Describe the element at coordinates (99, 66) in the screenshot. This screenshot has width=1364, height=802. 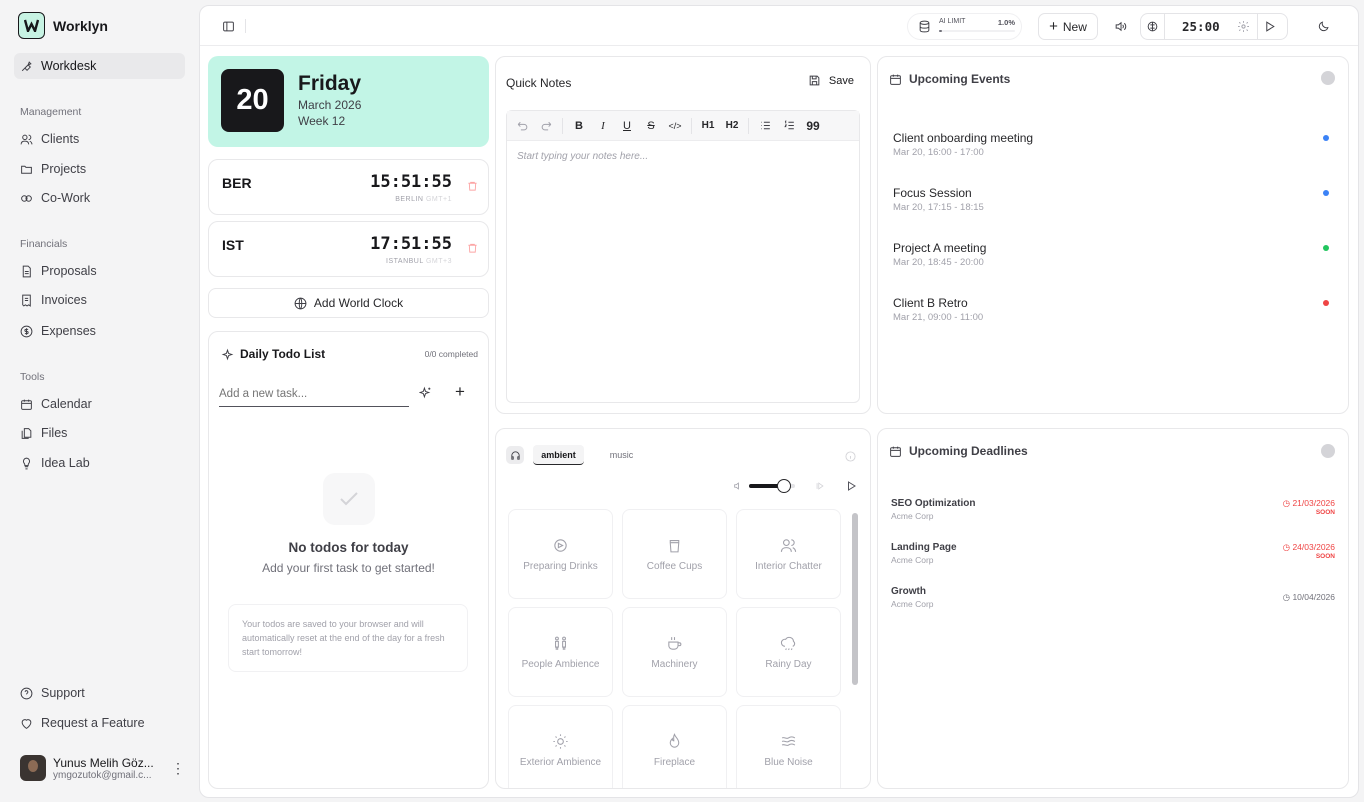
I see `sidebar-item-workdesk: Workdesk` at that location.